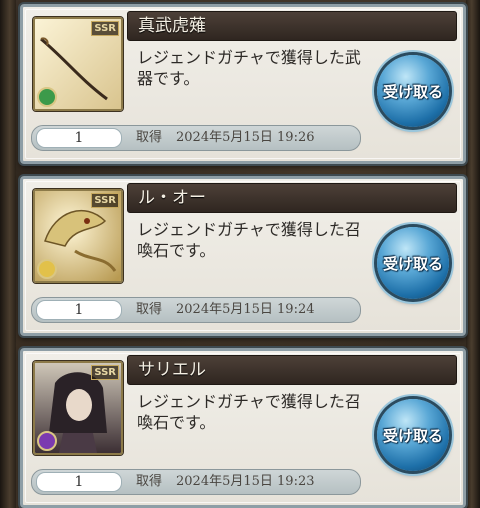  I want to click on wind-element-icon, so click(47, 97).